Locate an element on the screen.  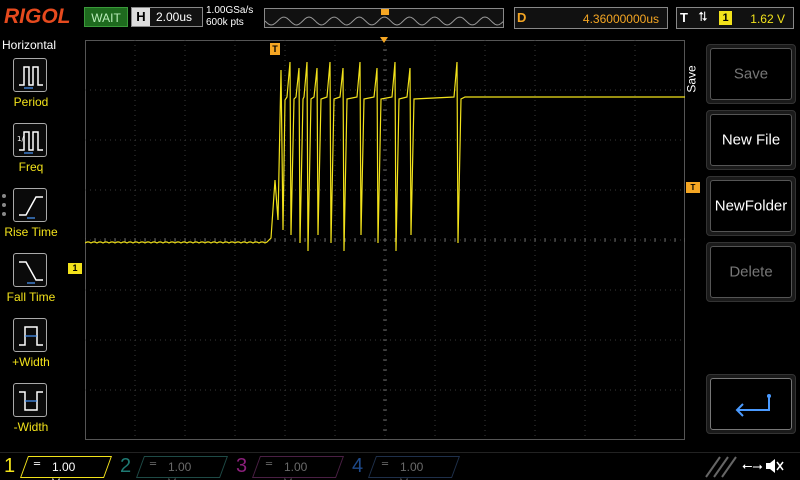
menu-title-text: Save is located at coordinates (691, 79).